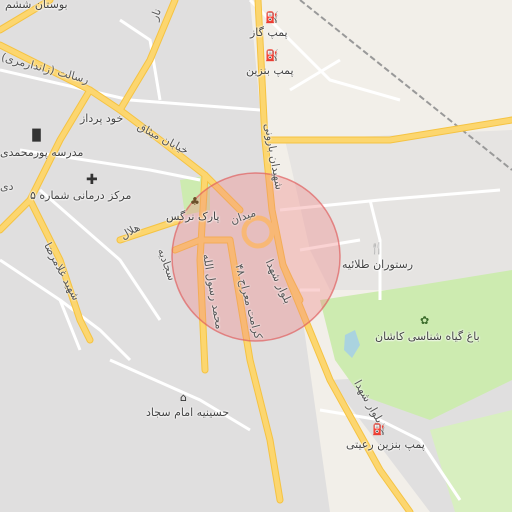 The width and height of the screenshot is (512, 512). Describe the element at coordinates (36, 135) in the screenshot. I see `school-icon: ▐▌` at that location.